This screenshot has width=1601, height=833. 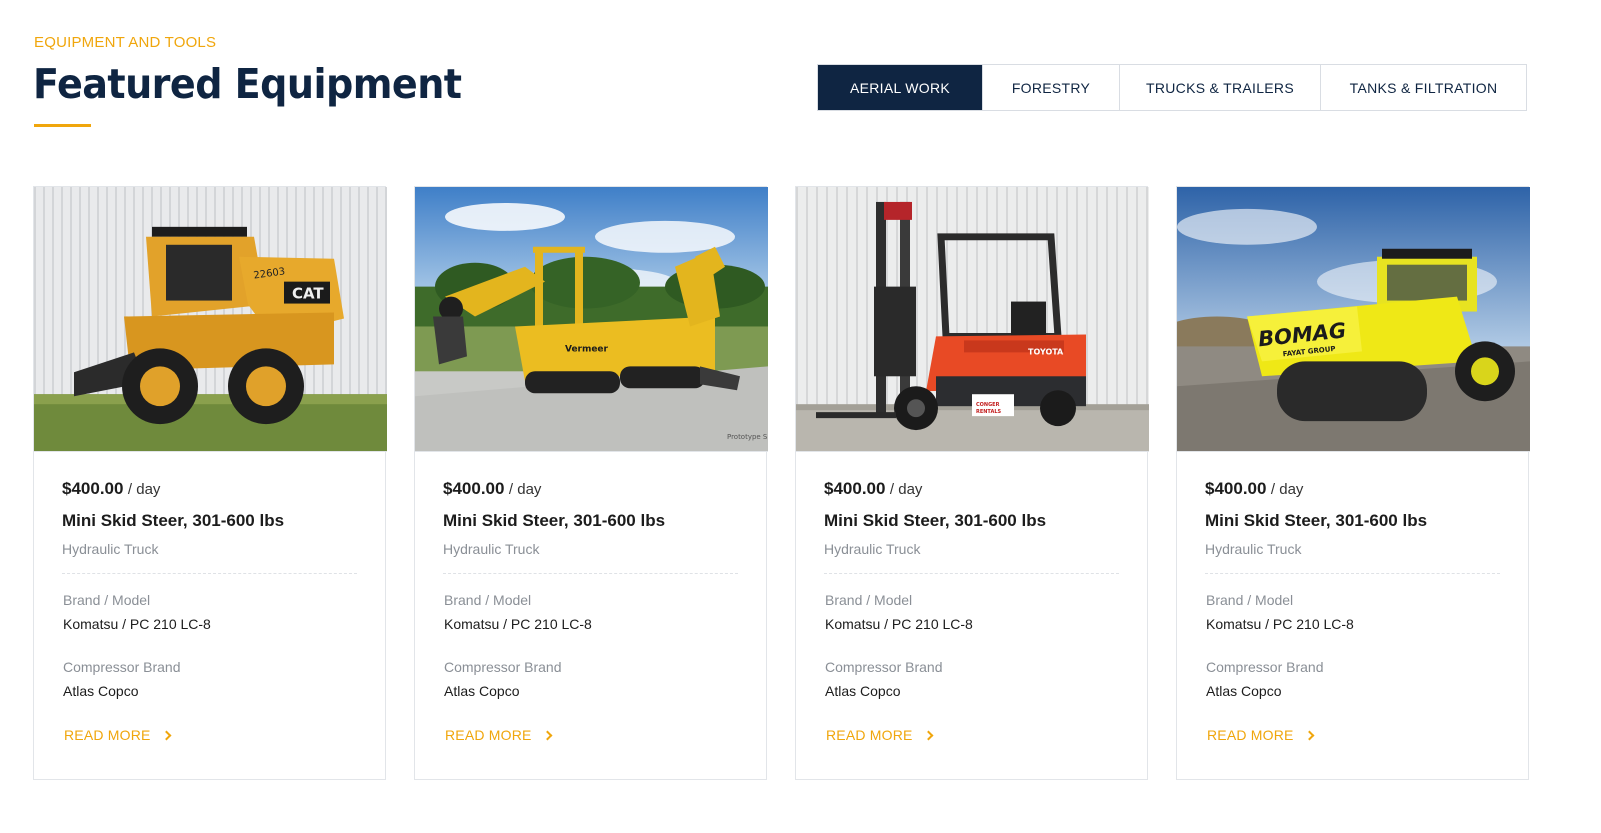 I want to click on vermeer-logo: Vermeer, so click(x=587, y=349).